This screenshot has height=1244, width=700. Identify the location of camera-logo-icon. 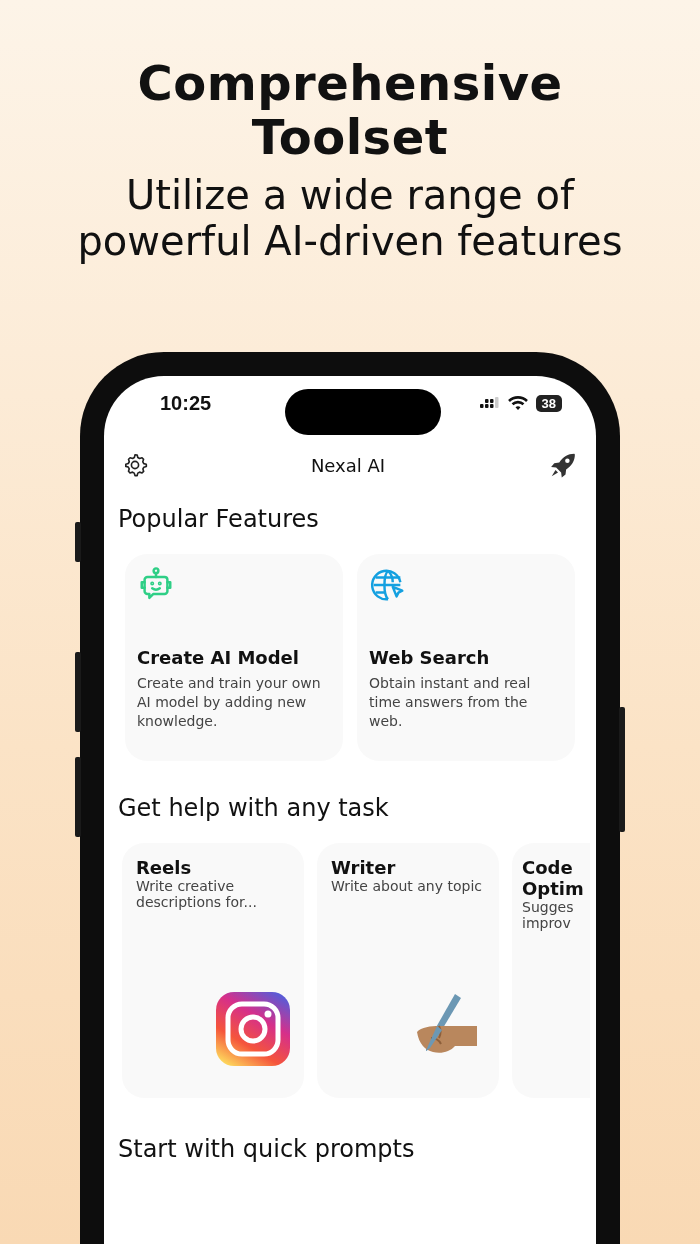
(253, 1029).